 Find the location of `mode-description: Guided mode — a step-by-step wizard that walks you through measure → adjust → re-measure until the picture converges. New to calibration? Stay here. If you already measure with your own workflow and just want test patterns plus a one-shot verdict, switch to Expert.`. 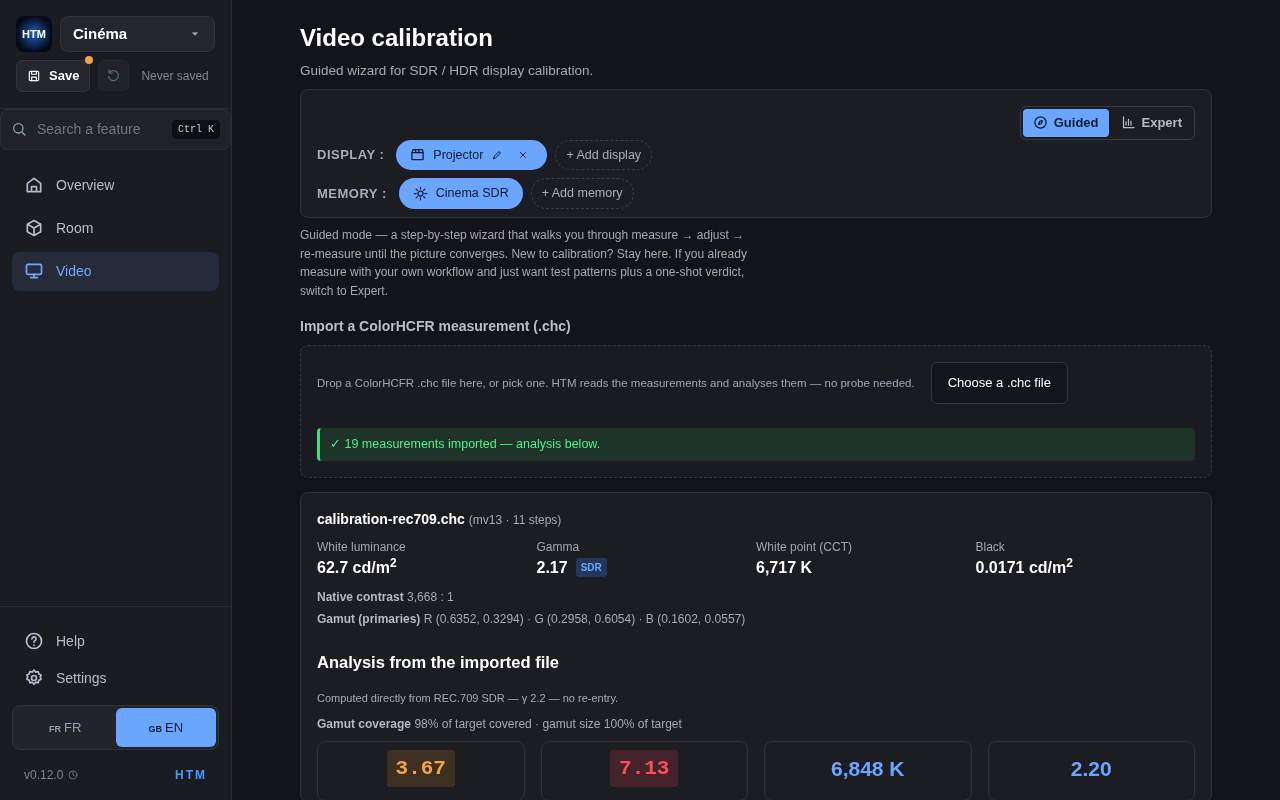

mode-description: Guided mode — a step-by-step wizard that walks you through measure → adjust → re-measure until the picture converges. New to calibration? Stay here. If you already measure with your own workflow and just want test patterns plus a one-shot verdict, switch to Expert. is located at coordinates (524, 263).